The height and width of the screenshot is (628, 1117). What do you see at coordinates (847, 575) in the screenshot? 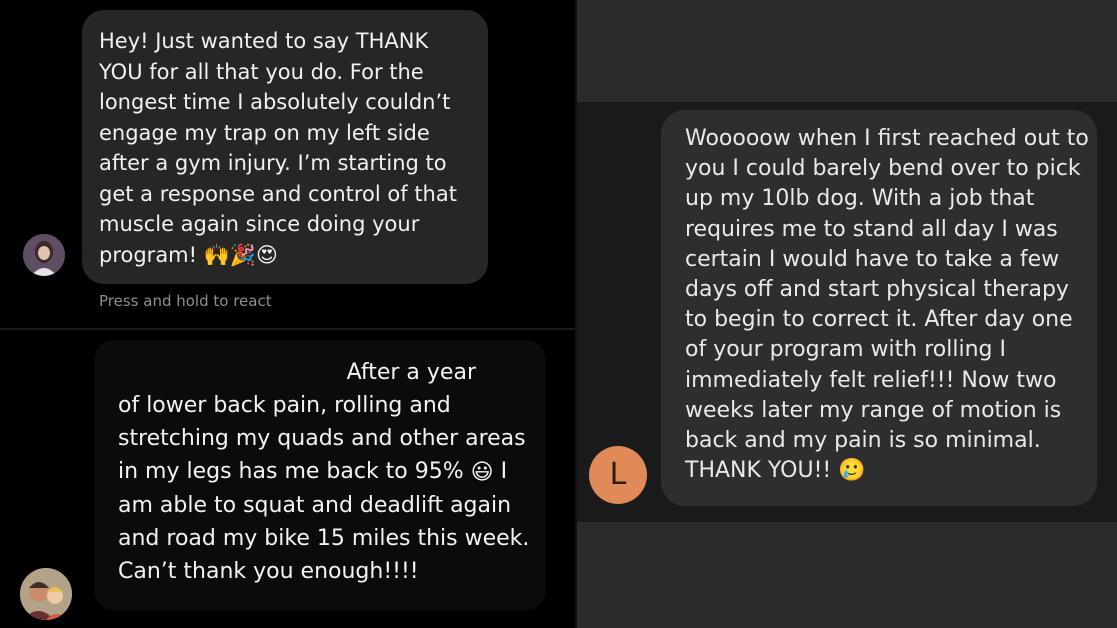
I see `bottom-bar` at bounding box center [847, 575].